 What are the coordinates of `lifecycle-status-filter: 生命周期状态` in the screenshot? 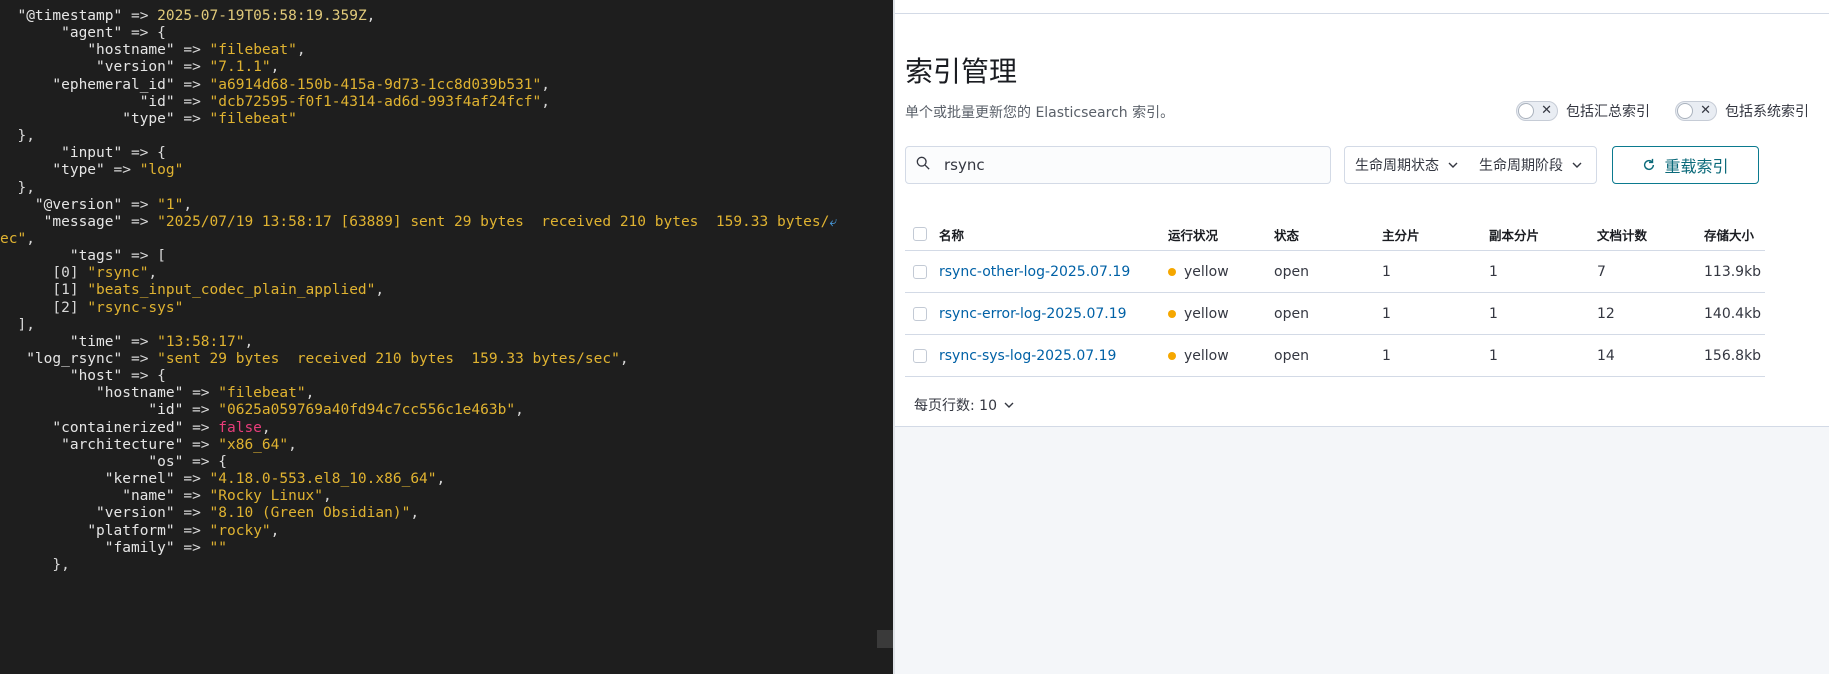 It's located at (1407, 165).